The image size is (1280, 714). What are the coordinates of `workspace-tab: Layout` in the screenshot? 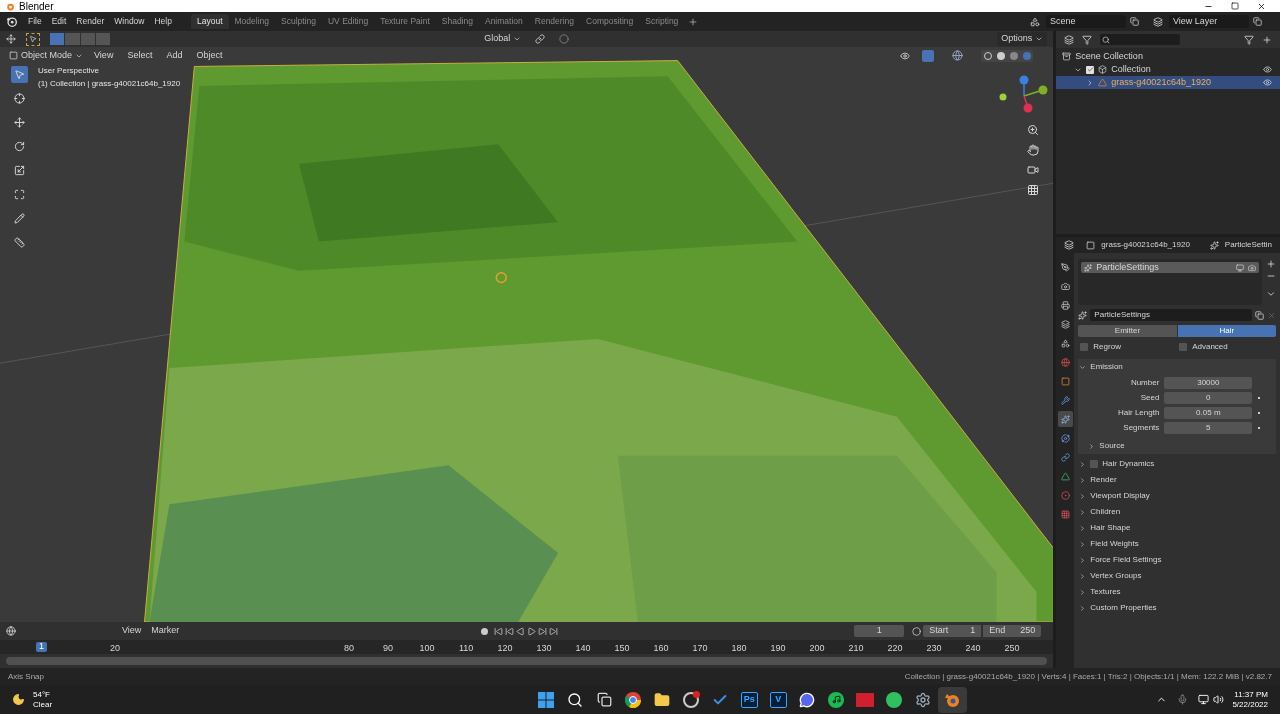 It's located at (209, 21).